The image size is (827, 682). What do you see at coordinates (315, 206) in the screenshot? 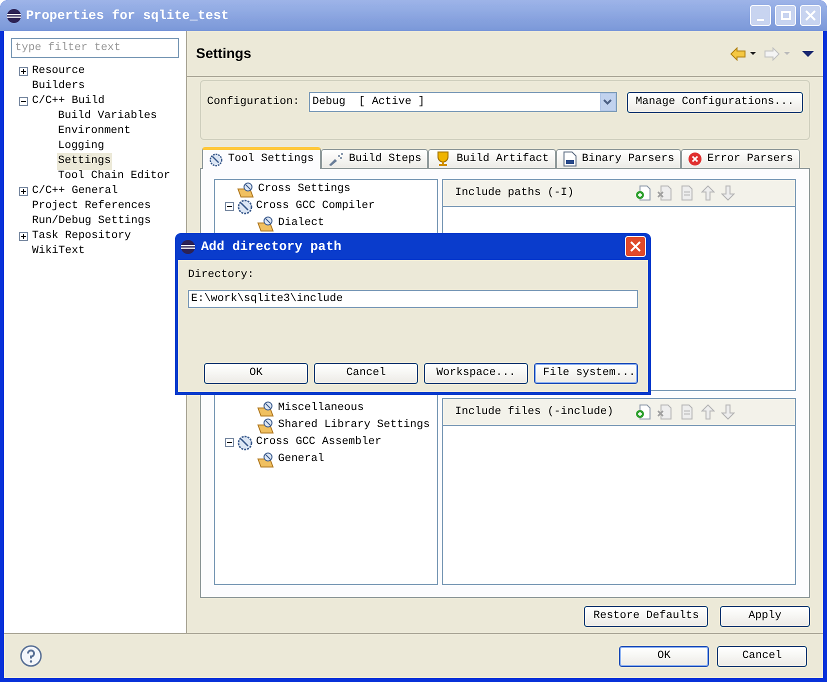
I see `tree-item: Cross GCC Compiler` at bounding box center [315, 206].